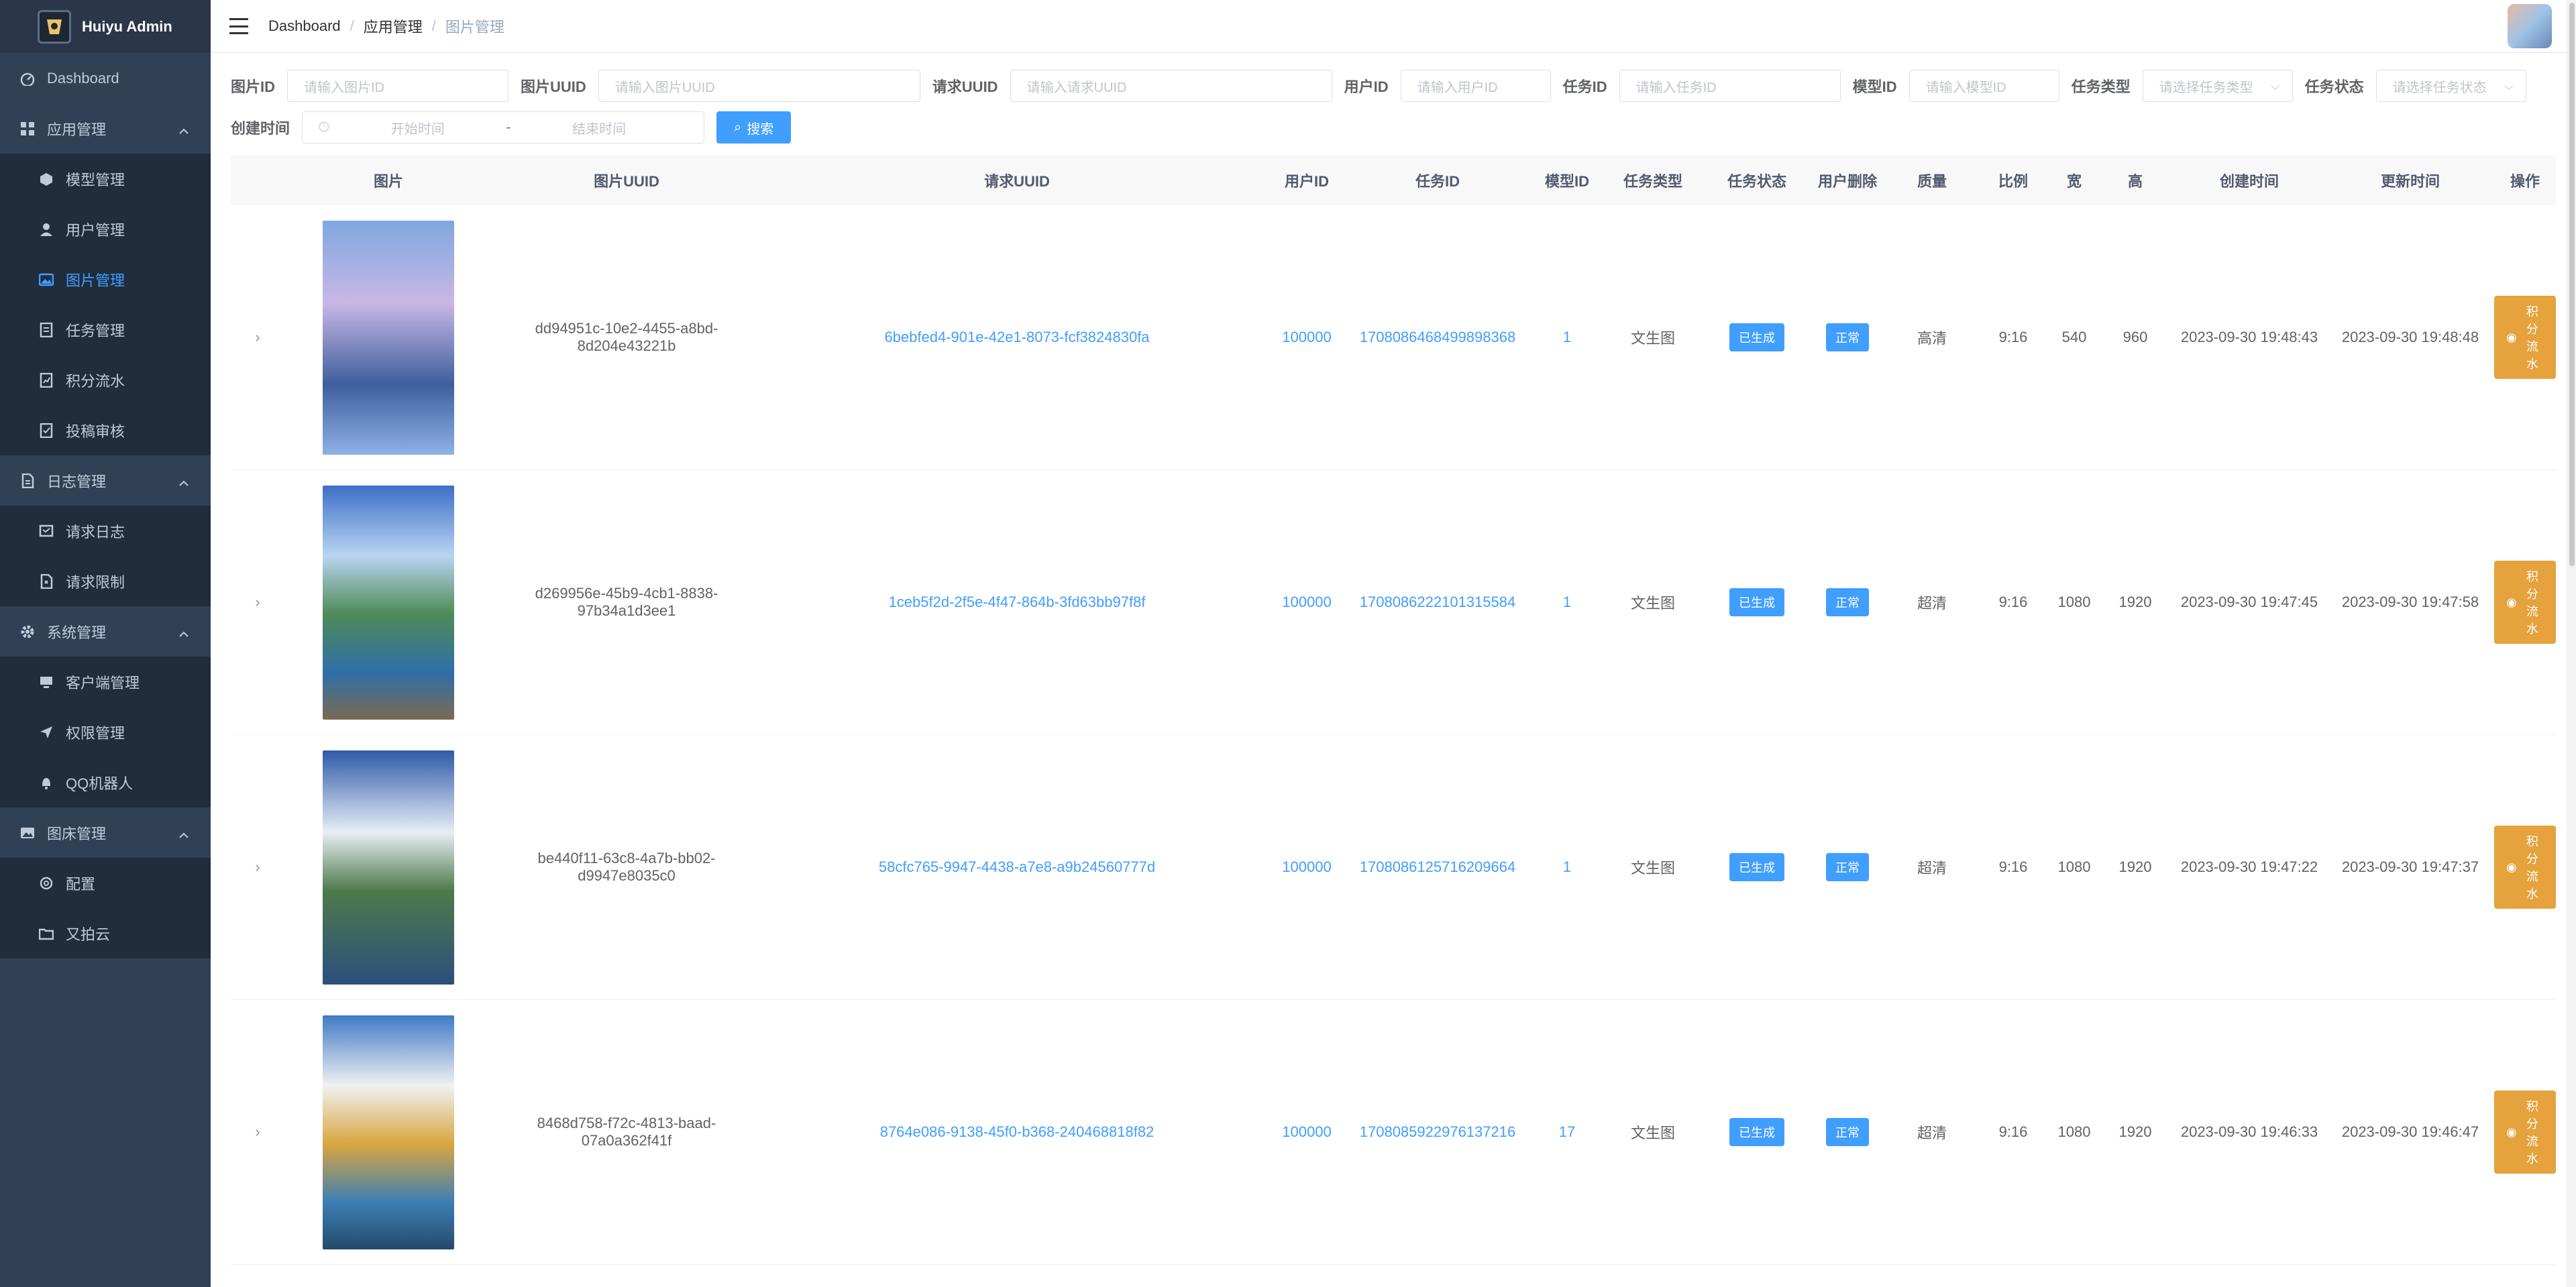  What do you see at coordinates (2217, 86) in the screenshot?
I see `task-type-select: 请选择任务类型 ⌵` at bounding box center [2217, 86].